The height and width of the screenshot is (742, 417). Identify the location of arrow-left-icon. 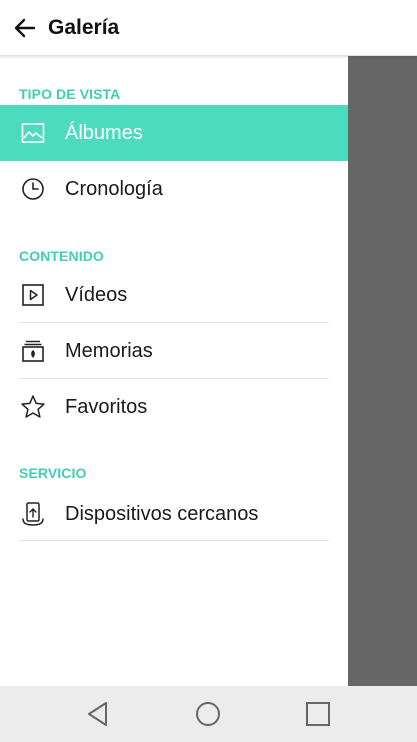
(25, 27).